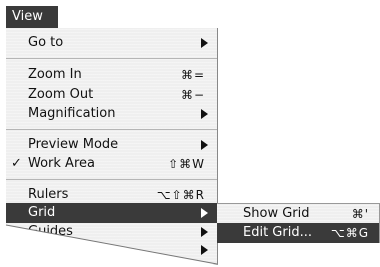 Image resolution: width=380 pixels, height=267 pixels. What do you see at coordinates (276, 213) in the screenshot?
I see `submenu-item-label: Show Grid` at bounding box center [276, 213].